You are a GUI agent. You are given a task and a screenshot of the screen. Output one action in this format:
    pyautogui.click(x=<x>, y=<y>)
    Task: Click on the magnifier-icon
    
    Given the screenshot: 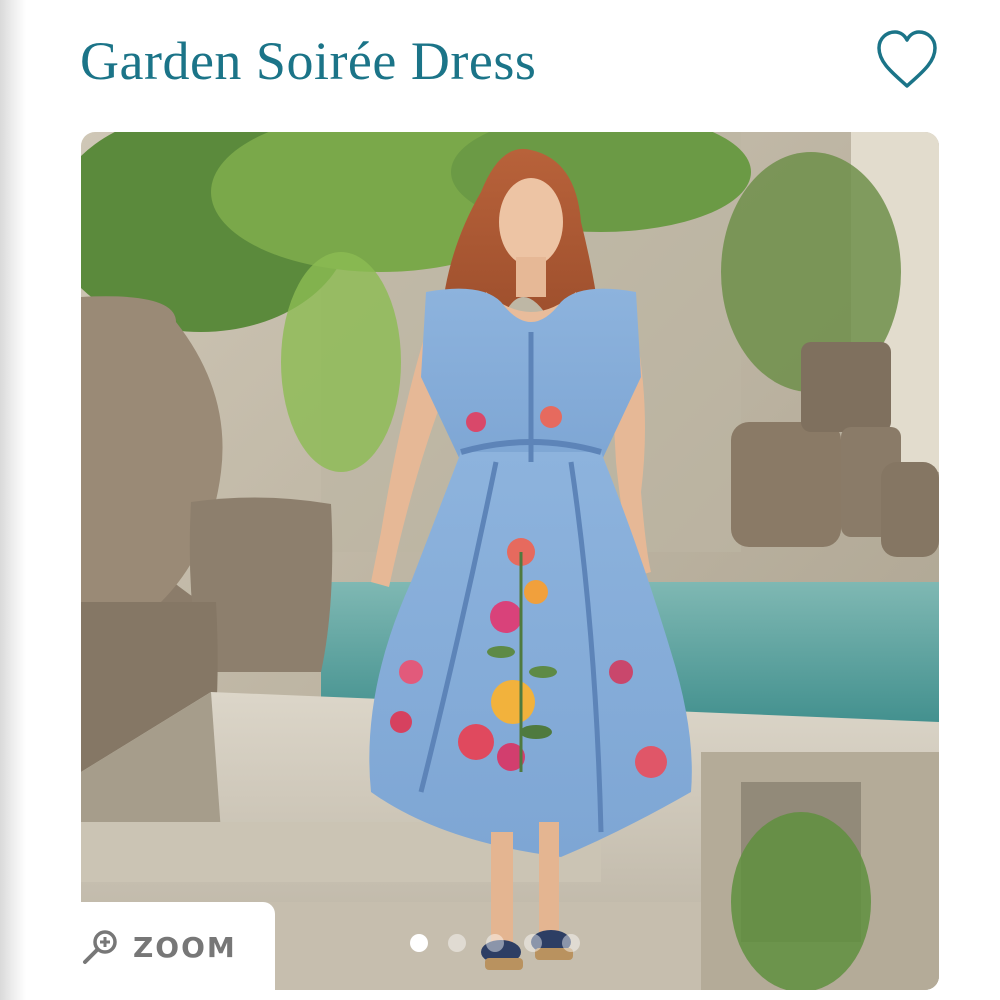 What is the action you would take?
    pyautogui.click(x=100, y=947)
    